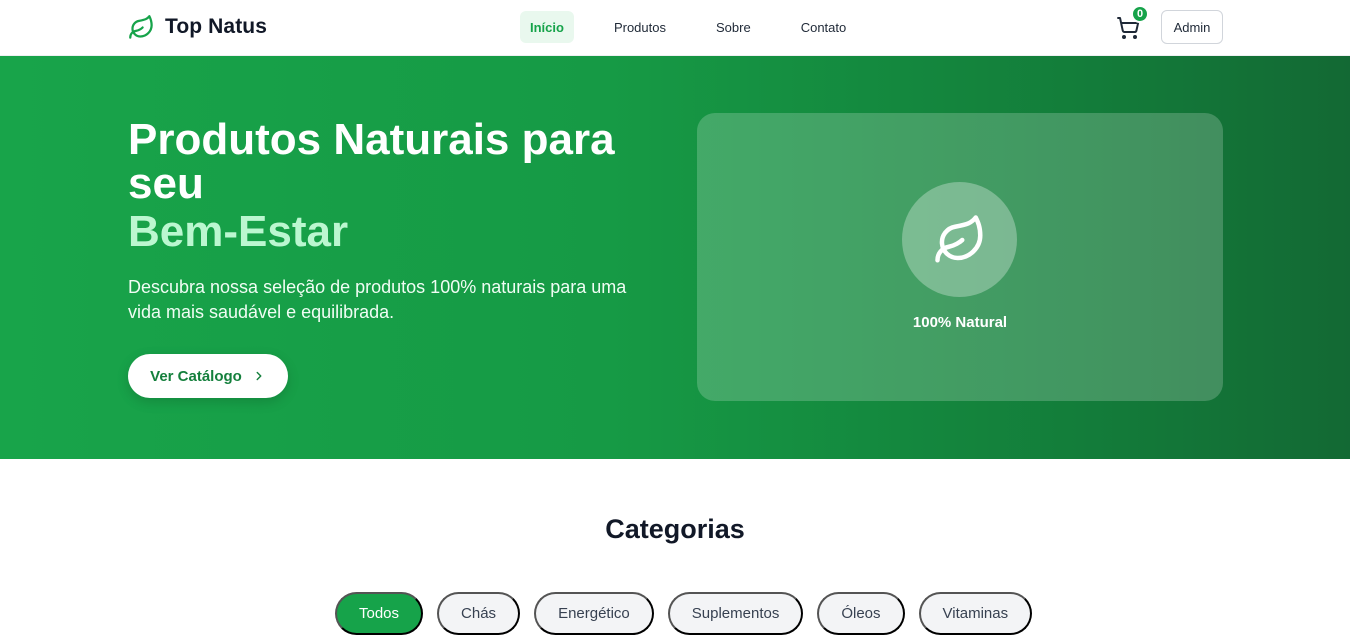 The width and height of the screenshot is (1350, 644). I want to click on category-chip-chas: Chás, so click(479, 613).